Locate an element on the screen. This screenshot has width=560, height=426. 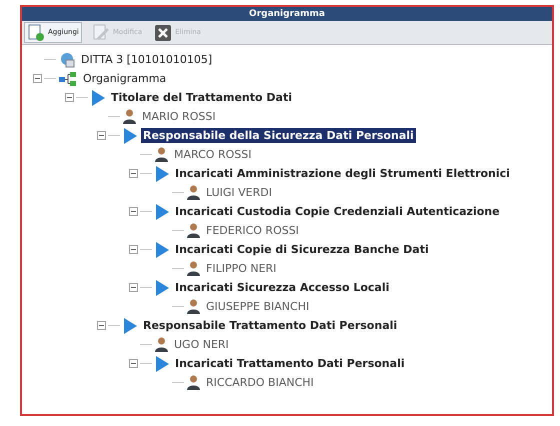
tree-item: UGO NERI is located at coordinates (201, 344).